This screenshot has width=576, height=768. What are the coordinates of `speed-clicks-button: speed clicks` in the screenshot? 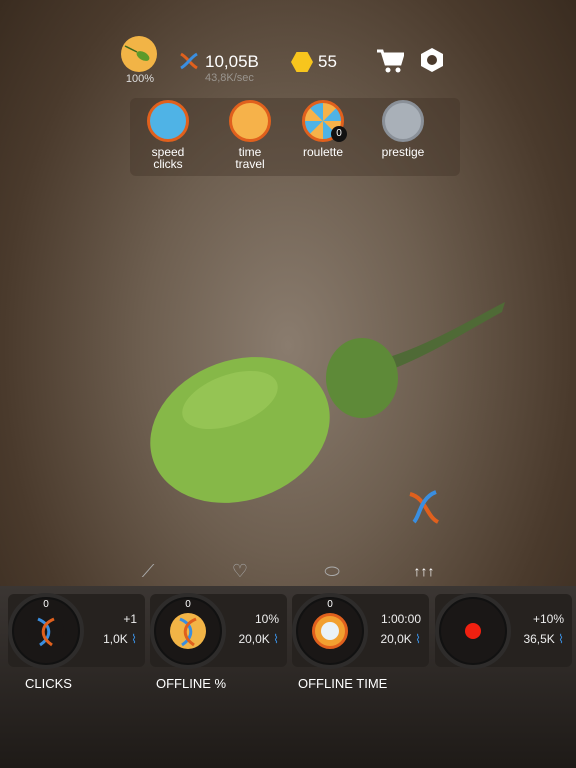 It's located at (168, 134).